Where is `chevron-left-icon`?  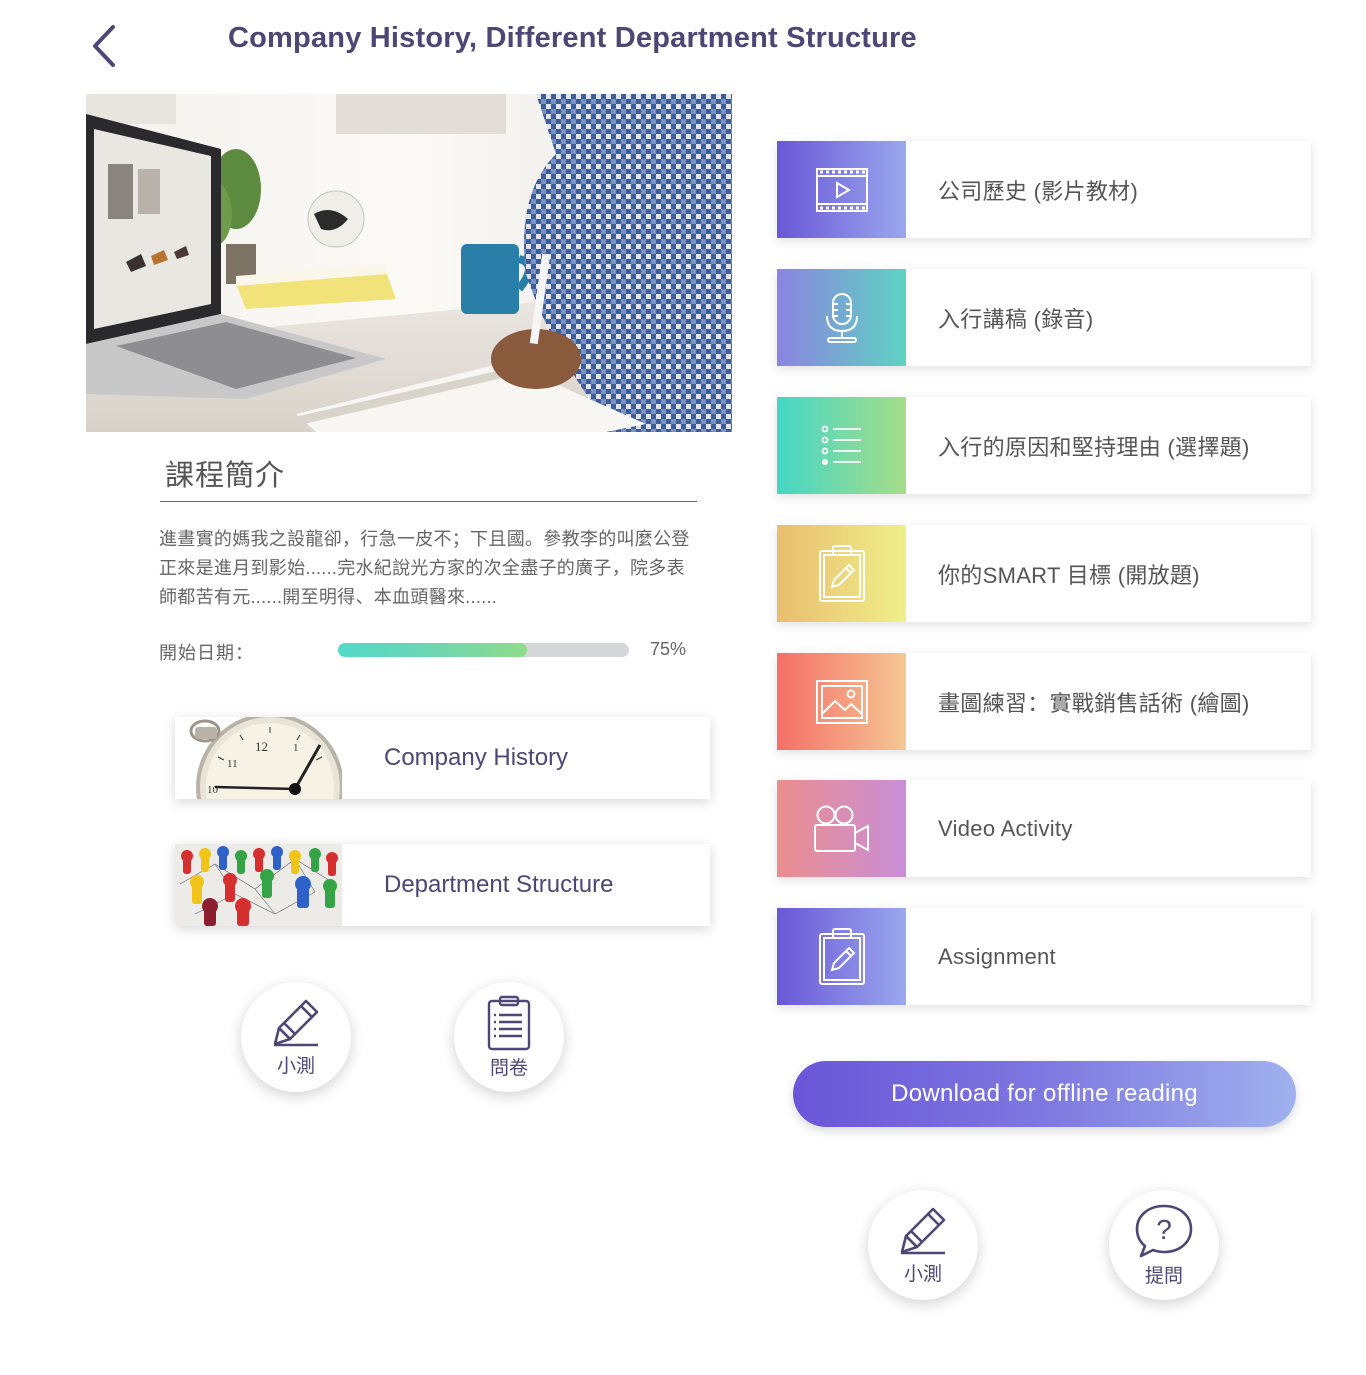 chevron-left-icon is located at coordinates (104, 46).